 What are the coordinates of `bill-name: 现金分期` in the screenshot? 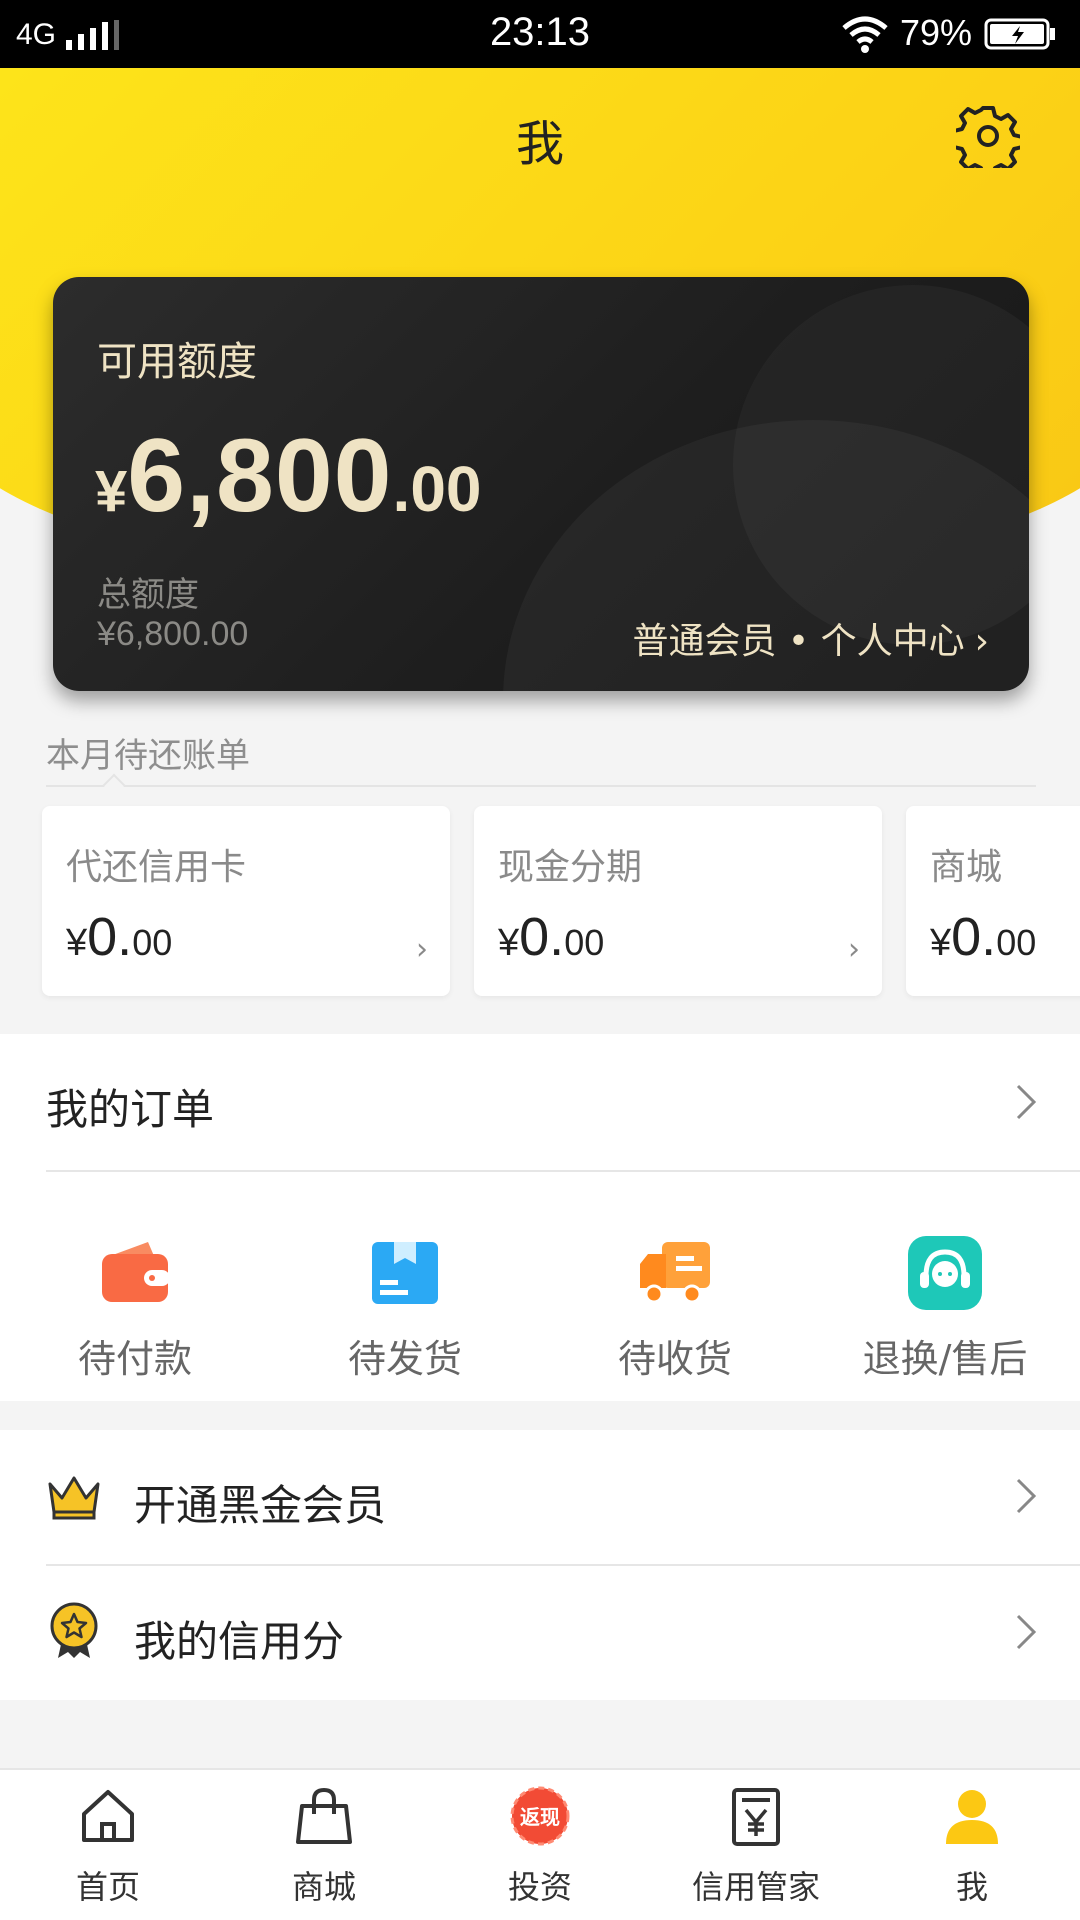 It's located at (570, 867).